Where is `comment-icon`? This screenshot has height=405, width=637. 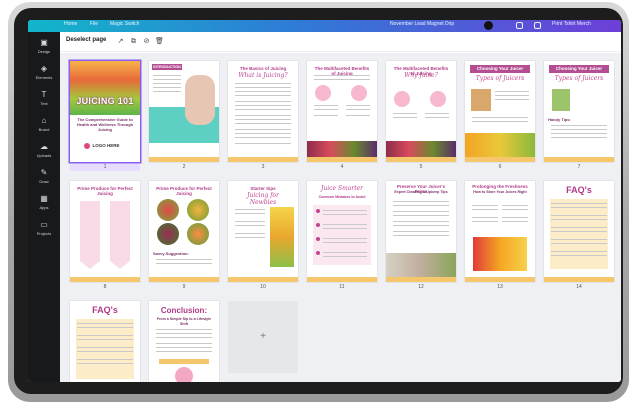
comment-icon is located at coordinates (537, 25).